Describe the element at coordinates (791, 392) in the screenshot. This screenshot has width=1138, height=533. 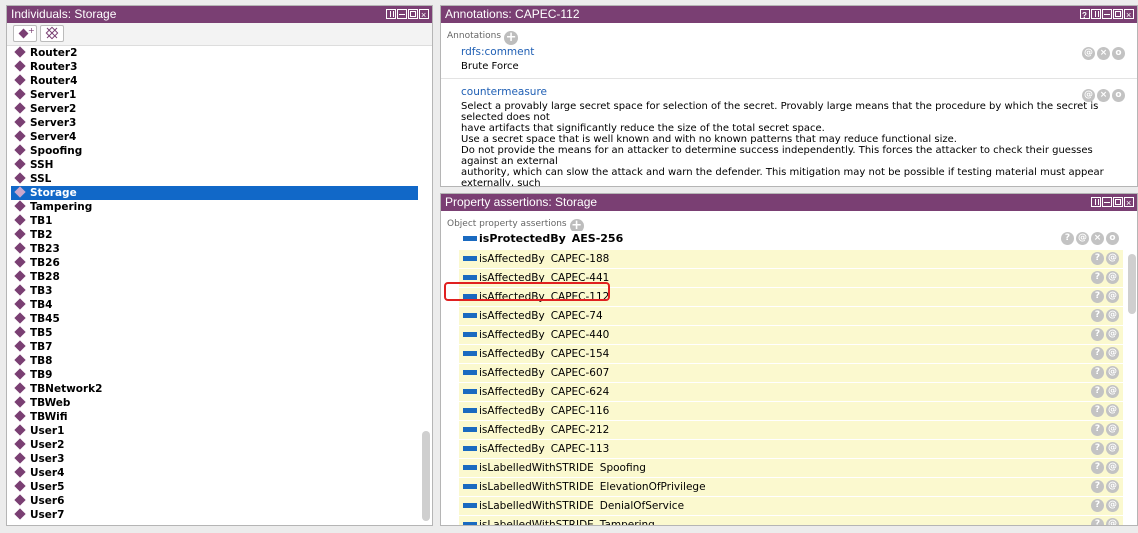
I see `property-assertion-row: isAffectedBy CAPEC-624? @` at that location.